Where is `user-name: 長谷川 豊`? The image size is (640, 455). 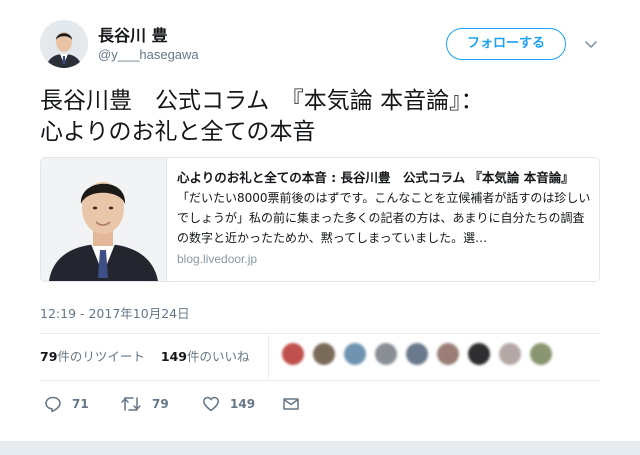
user-name: 長谷川 豊 is located at coordinates (133, 34).